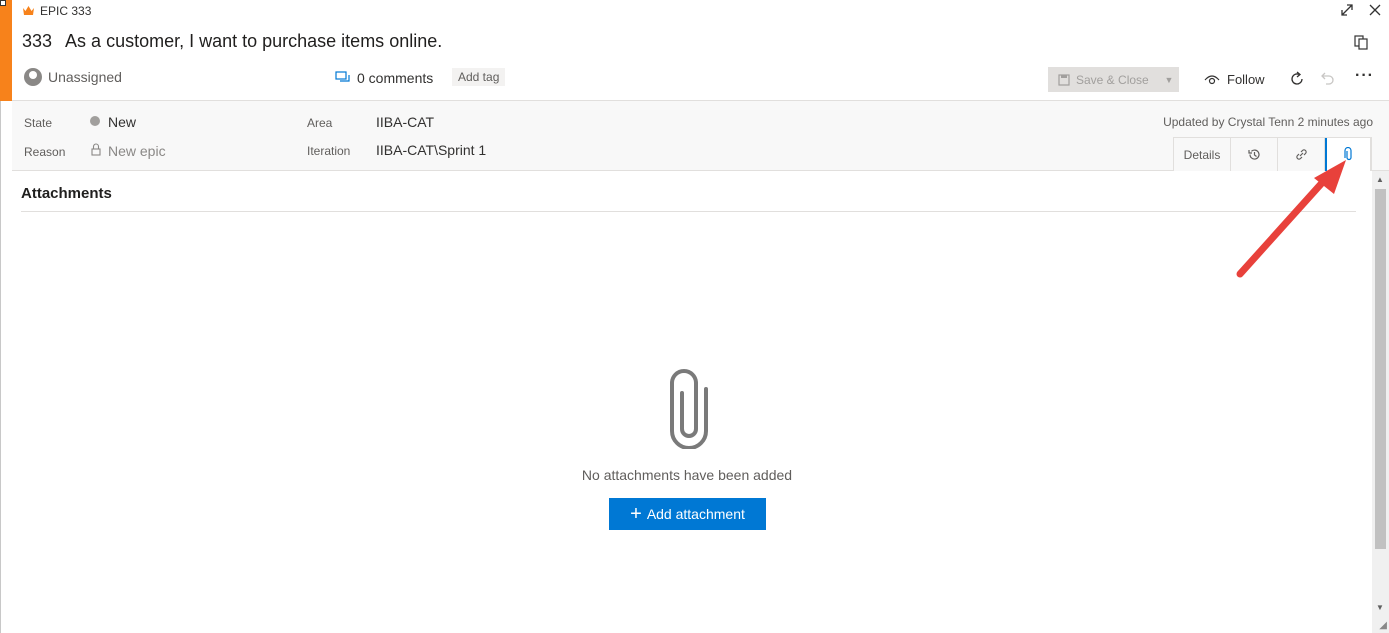 The width and height of the screenshot is (1389, 633). What do you see at coordinates (85, 77) in the screenshot?
I see `assigned-to-label: Unassigned` at bounding box center [85, 77].